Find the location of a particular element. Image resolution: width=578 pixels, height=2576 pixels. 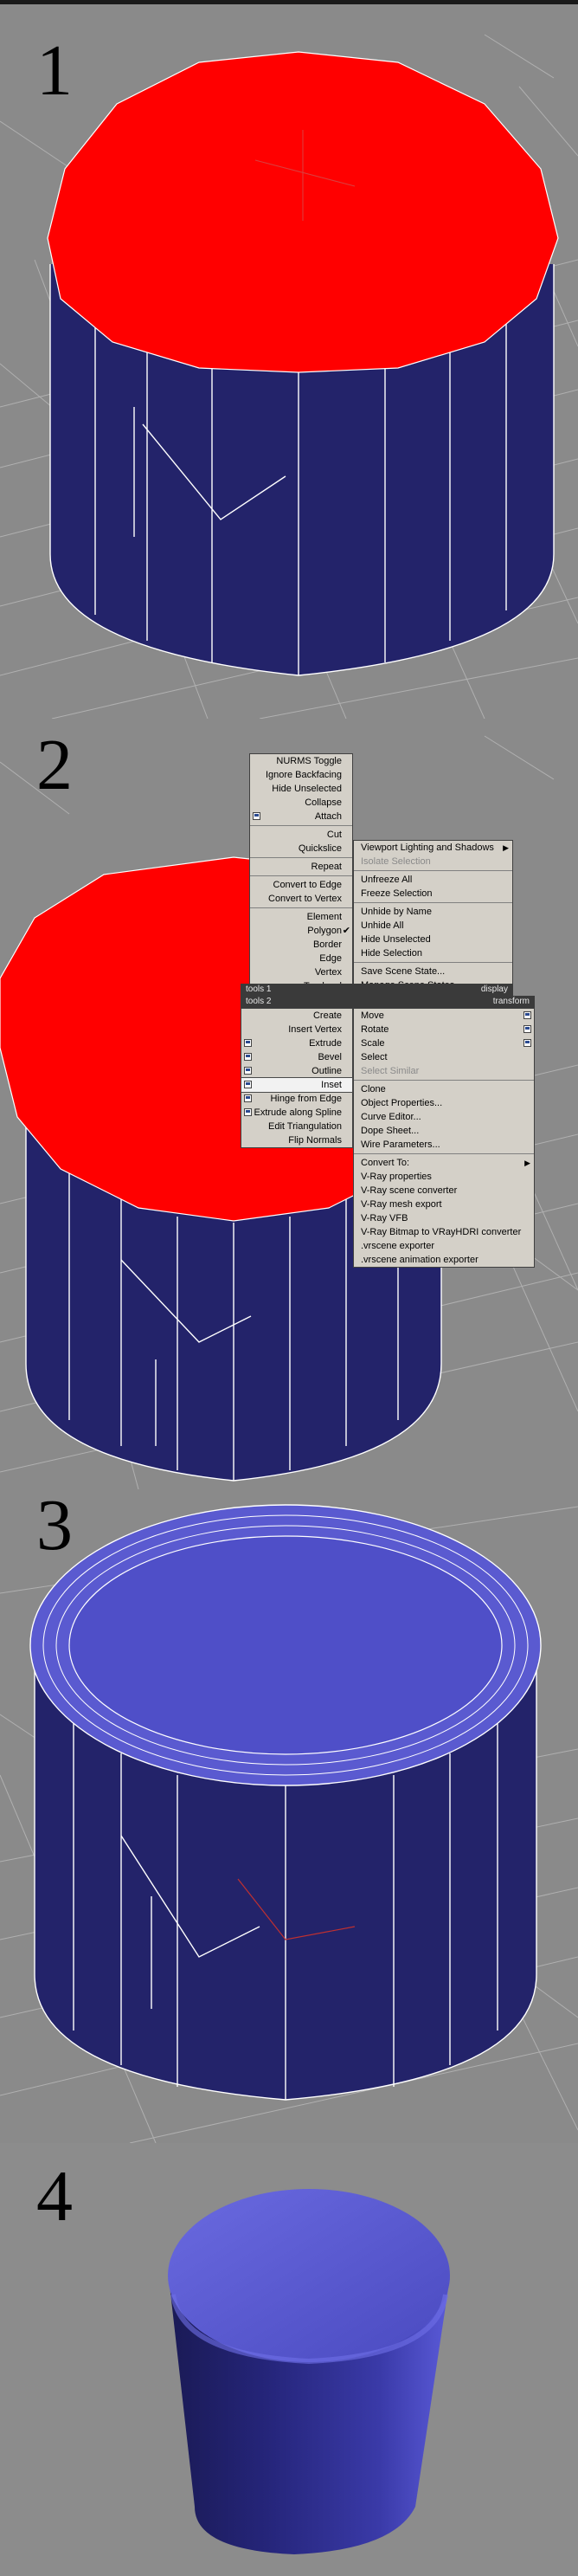

menu-item-extrude-along-spline: Extrude along Spline is located at coordinates (296, 1113).